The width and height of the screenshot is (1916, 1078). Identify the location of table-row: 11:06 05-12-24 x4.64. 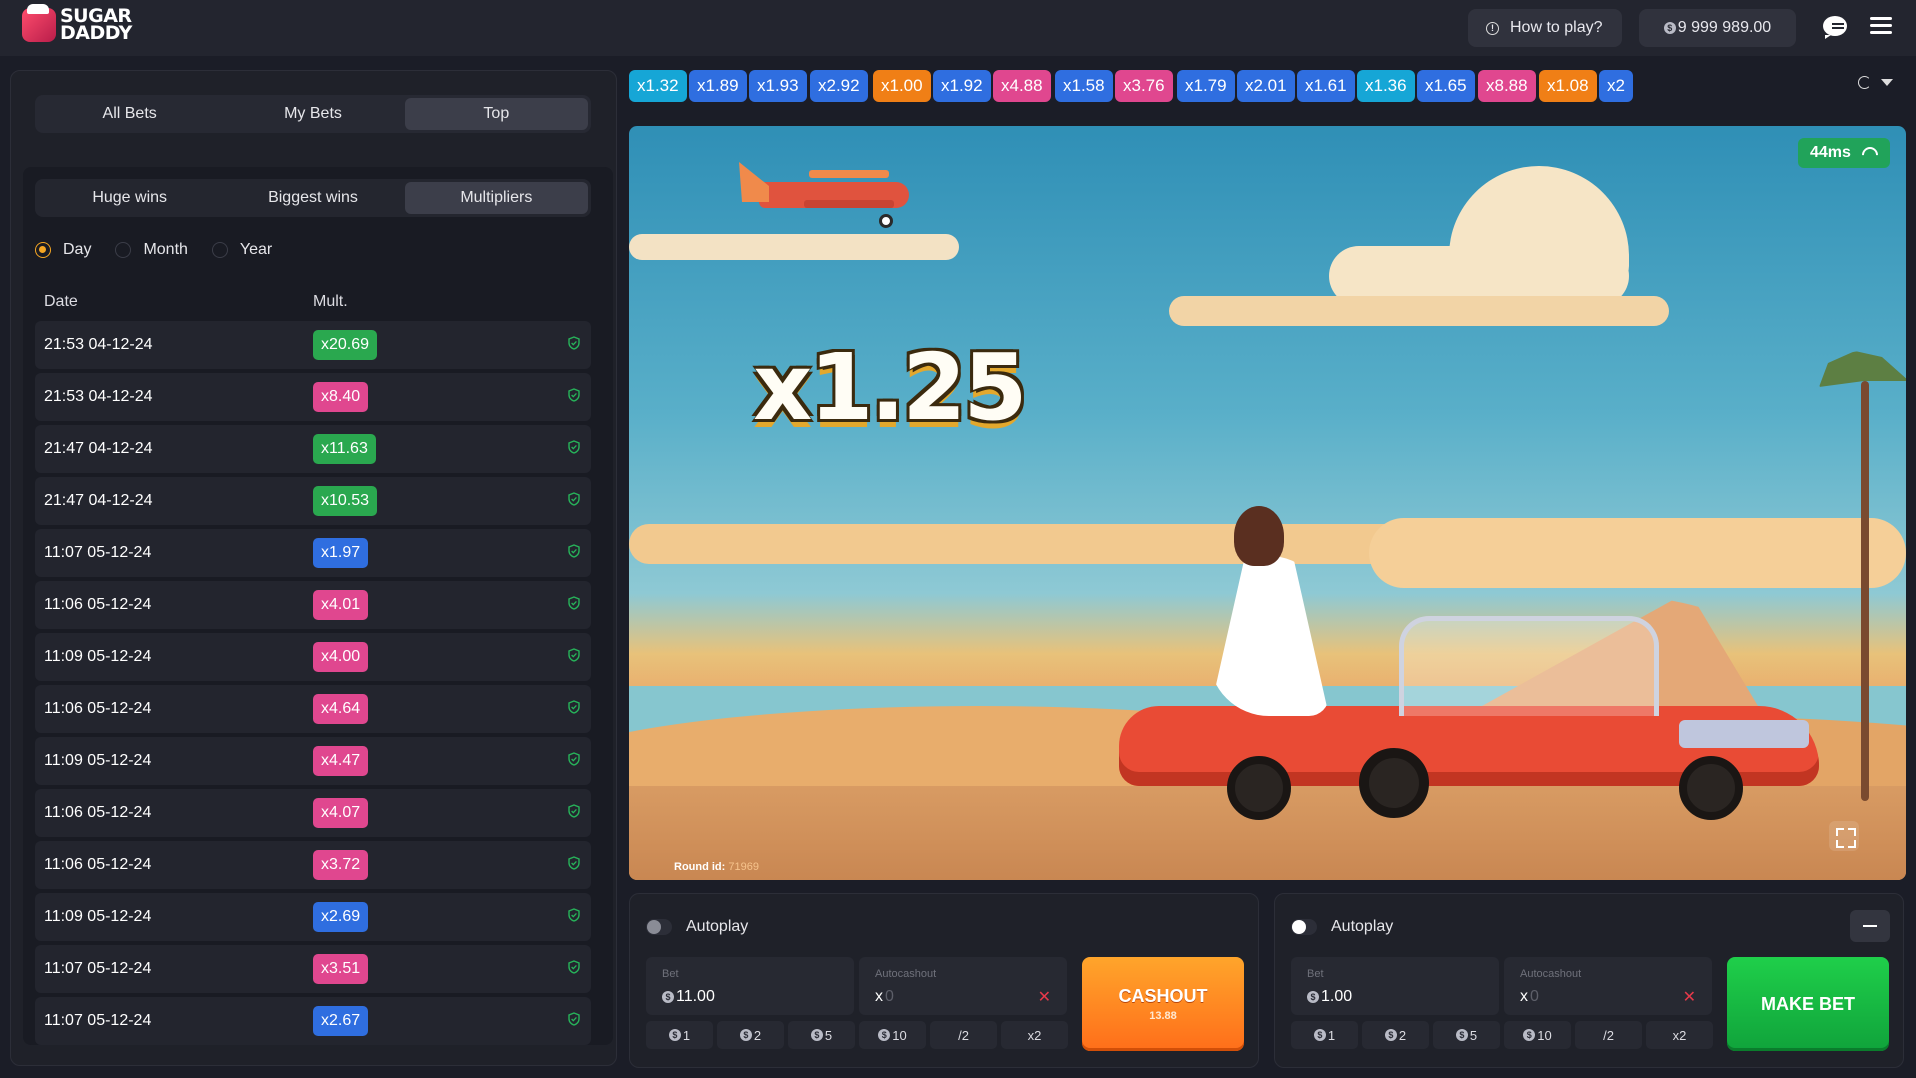
(313, 709).